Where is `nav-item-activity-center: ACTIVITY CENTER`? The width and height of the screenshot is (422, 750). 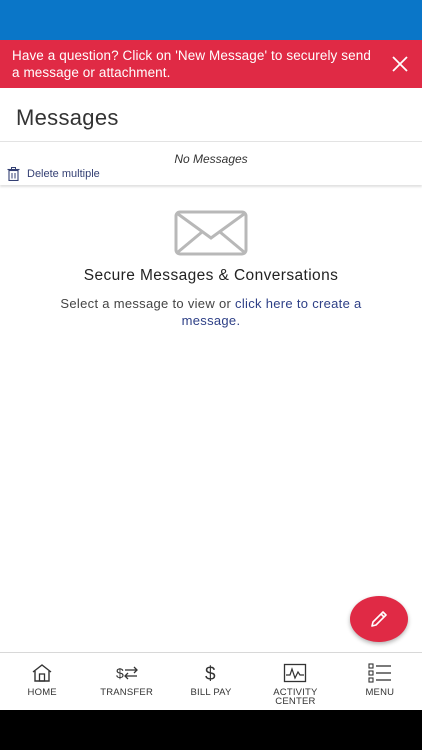
nav-item-activity-center: ACTIVITY CENTER is located at coordinates (295, 681).